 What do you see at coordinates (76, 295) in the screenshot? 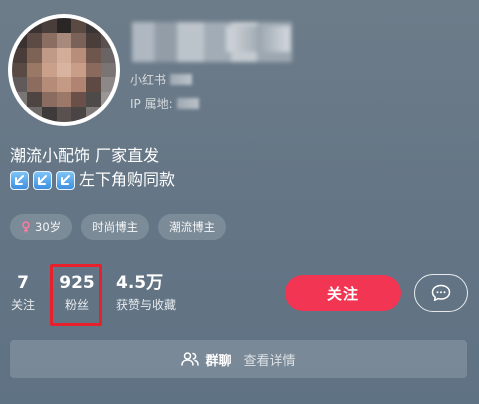
I see `fans-highlight-box` at bounding box center [76, 295].